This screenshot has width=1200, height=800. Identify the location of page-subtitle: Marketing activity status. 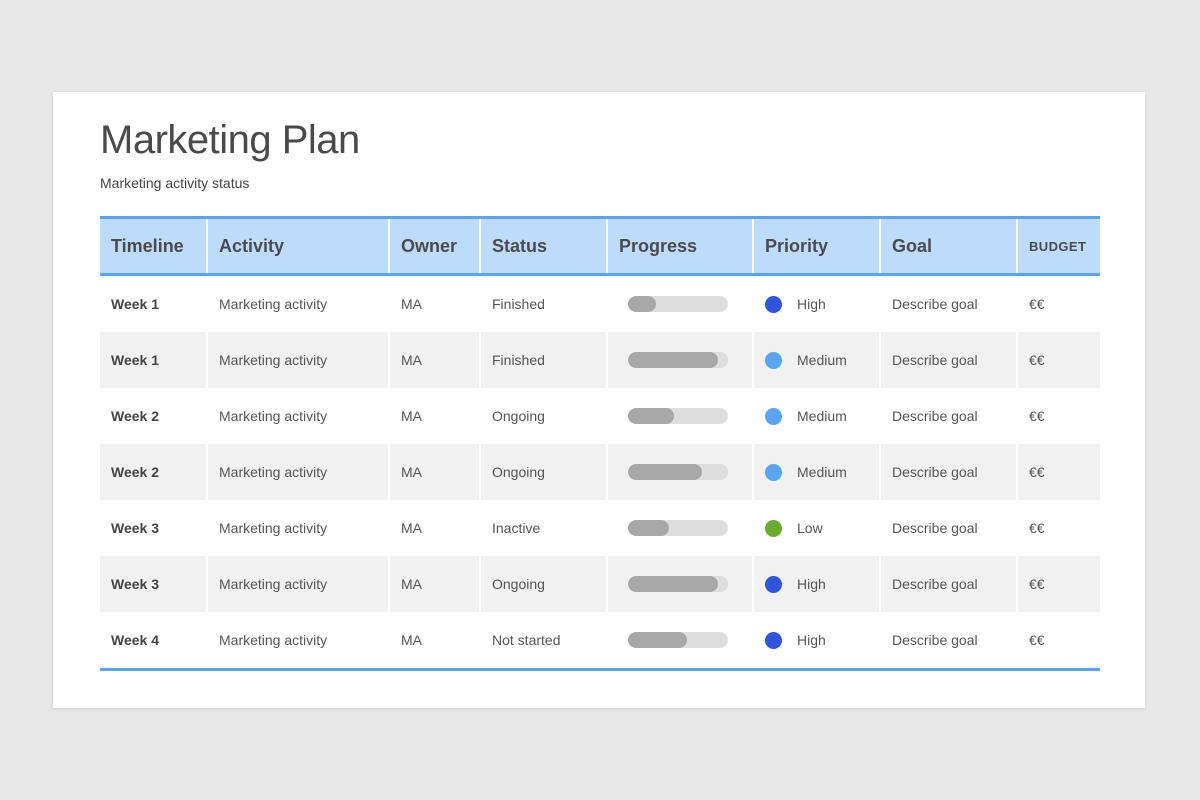
(175, 183).